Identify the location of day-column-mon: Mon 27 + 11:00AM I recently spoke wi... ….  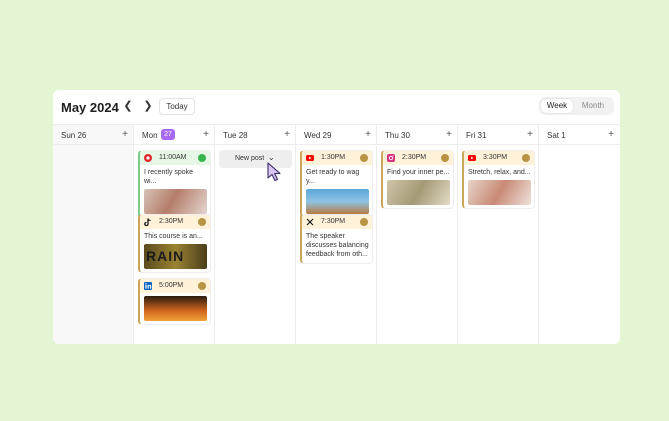
(174, 234).